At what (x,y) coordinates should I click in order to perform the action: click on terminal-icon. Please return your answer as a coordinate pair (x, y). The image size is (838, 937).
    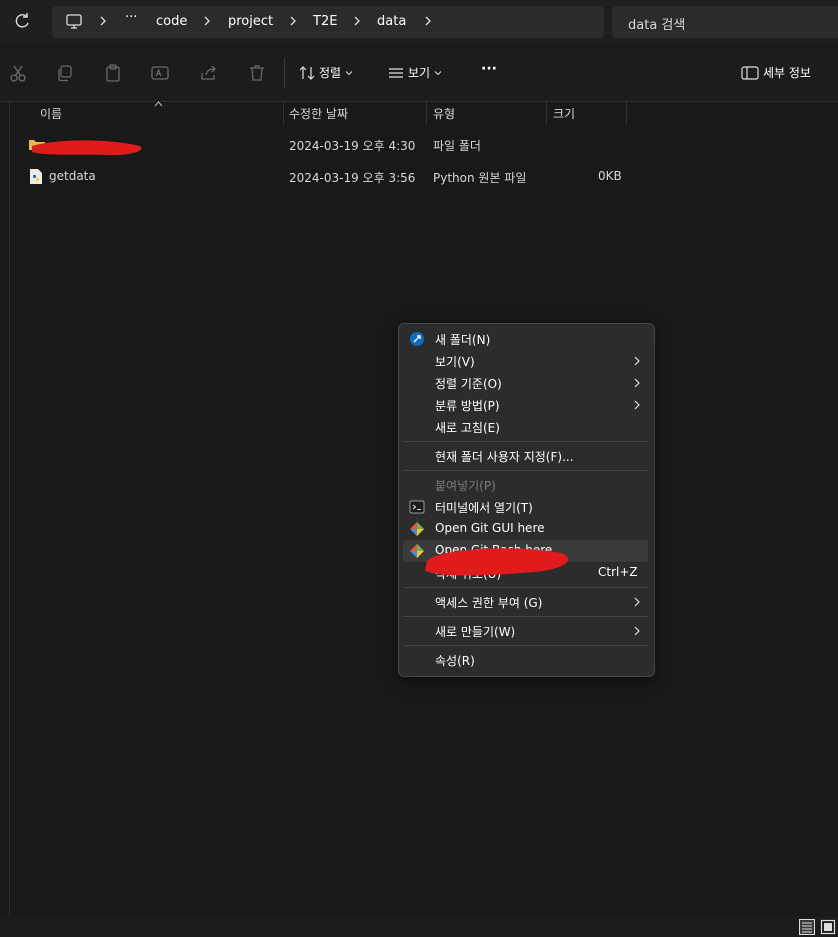
    Looking at the image, I should click on (417, 507).